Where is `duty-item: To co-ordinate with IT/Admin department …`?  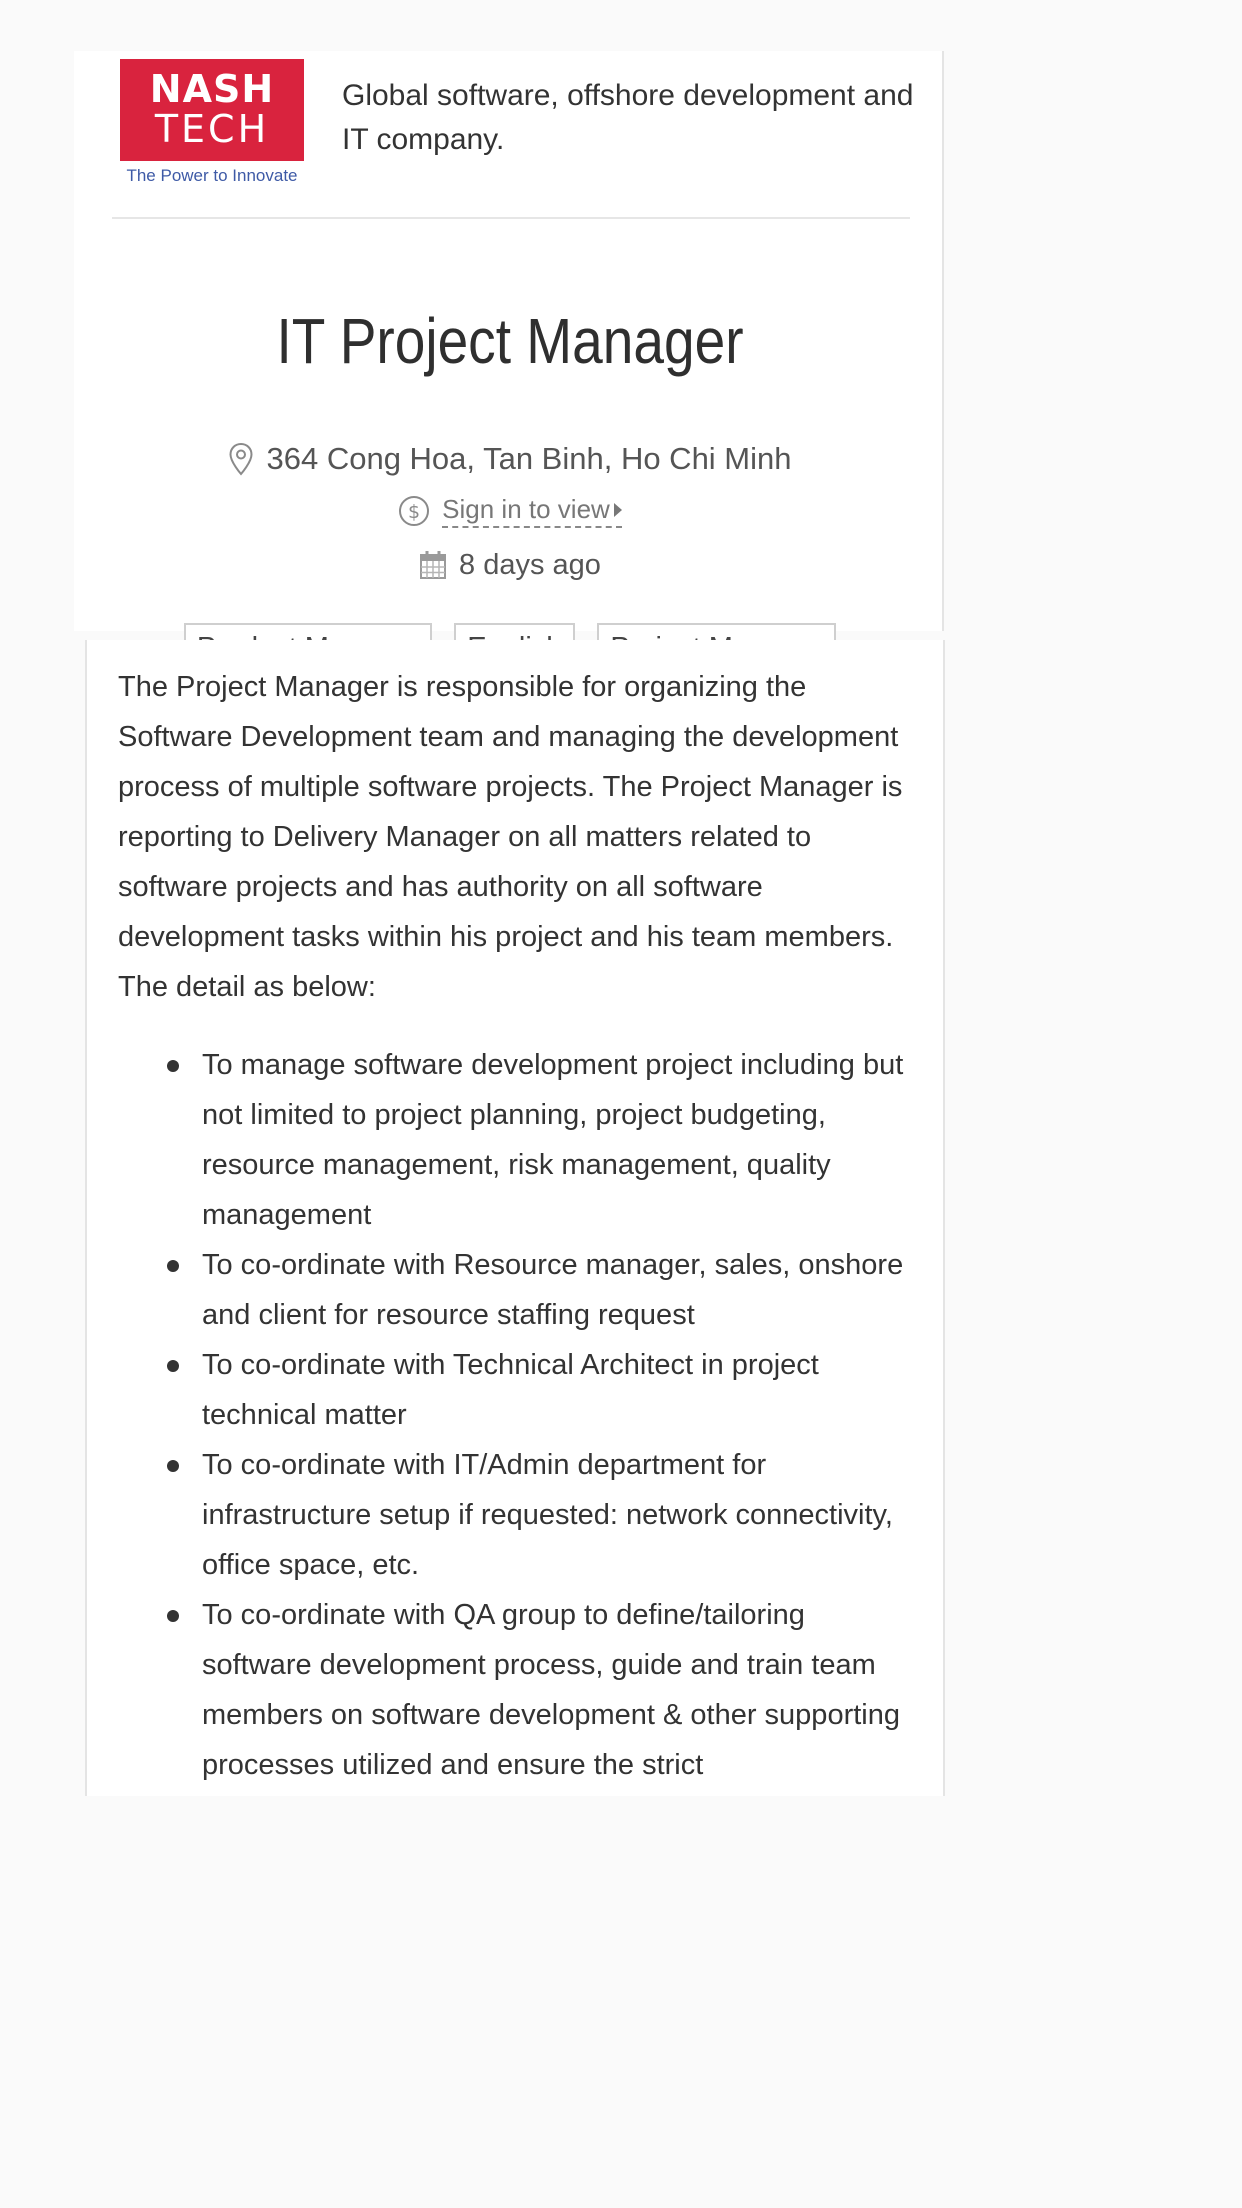
duty-item: To co-ordinate with IT/Admin department … is located at coordinates (518, 1515).